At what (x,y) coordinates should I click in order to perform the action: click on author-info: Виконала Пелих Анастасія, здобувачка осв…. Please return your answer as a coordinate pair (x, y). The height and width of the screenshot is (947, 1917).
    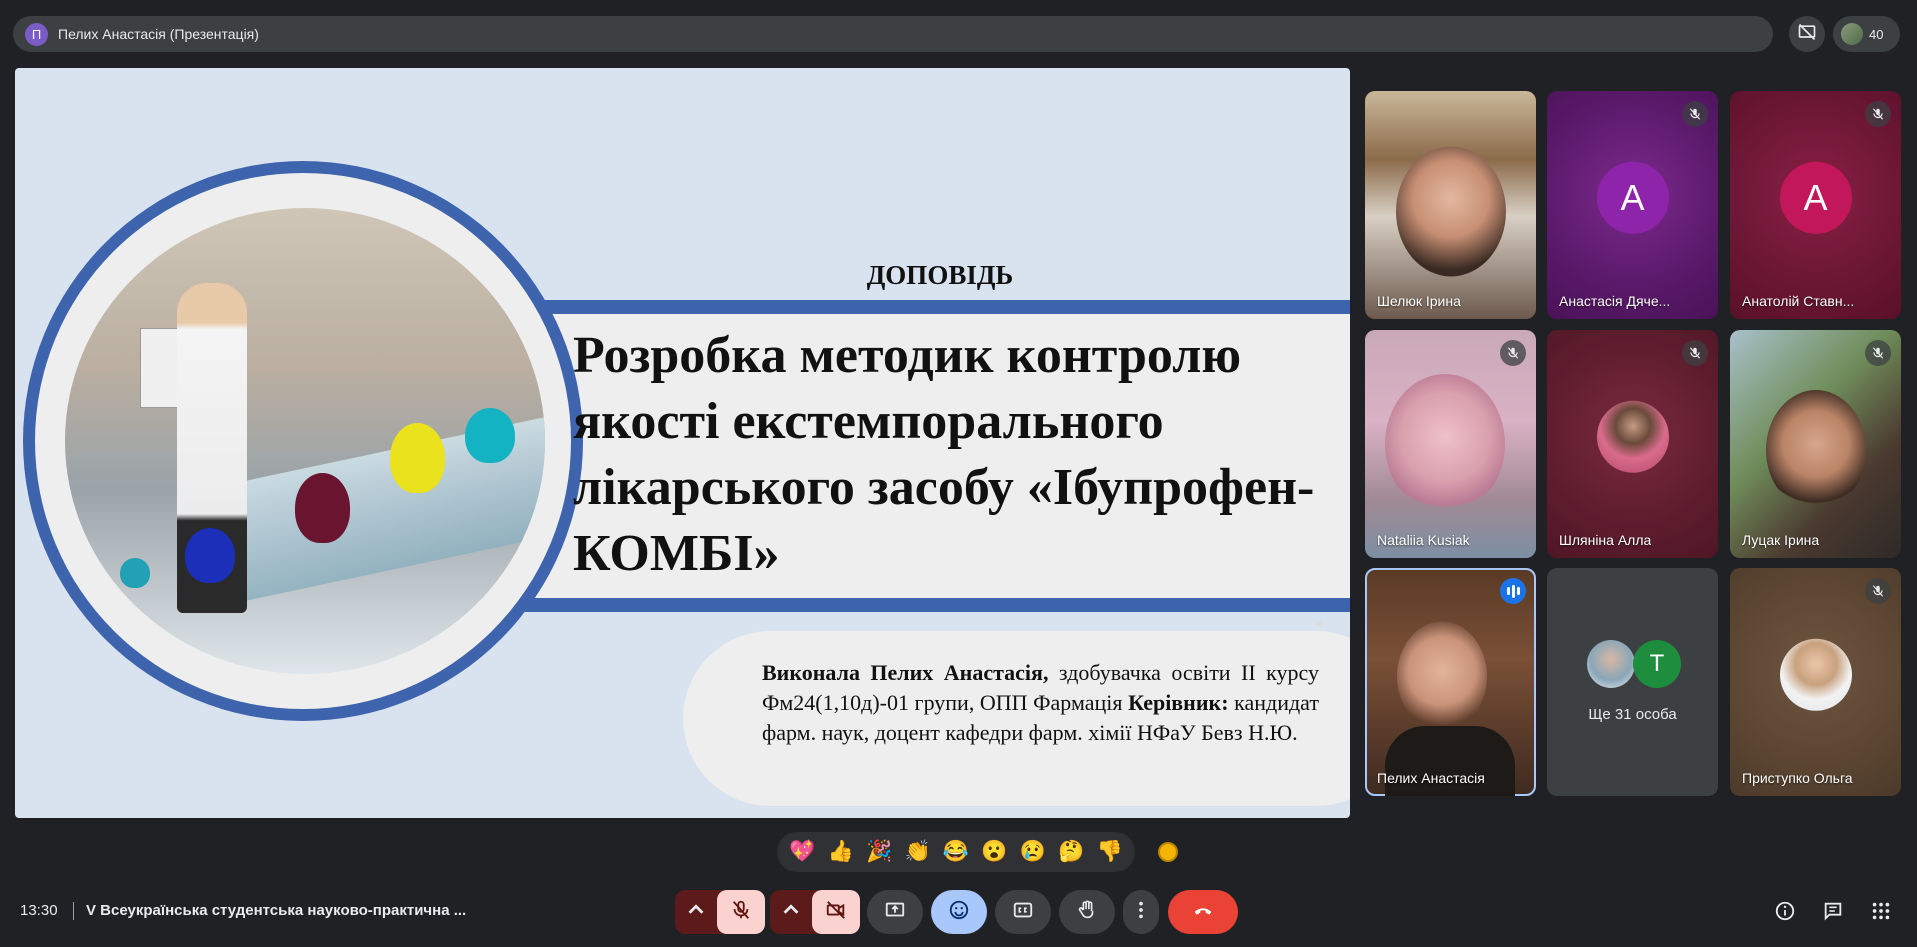
    Looking at the image, I should click on (1040, 703).